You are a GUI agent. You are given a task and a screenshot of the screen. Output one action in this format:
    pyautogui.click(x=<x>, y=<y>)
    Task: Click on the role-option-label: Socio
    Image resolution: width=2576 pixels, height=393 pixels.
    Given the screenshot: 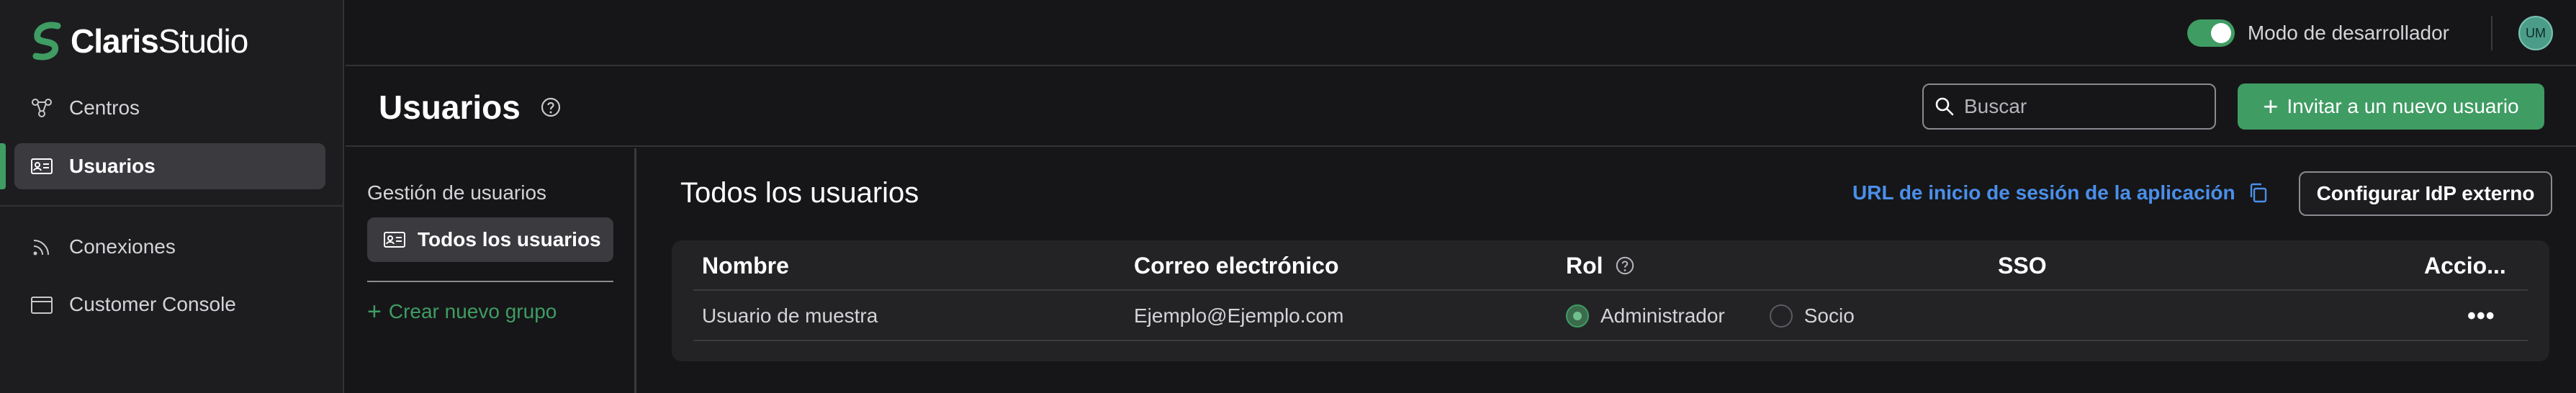 What is the action you would take?
    pyautogui.click(x=1829, y=316)
    